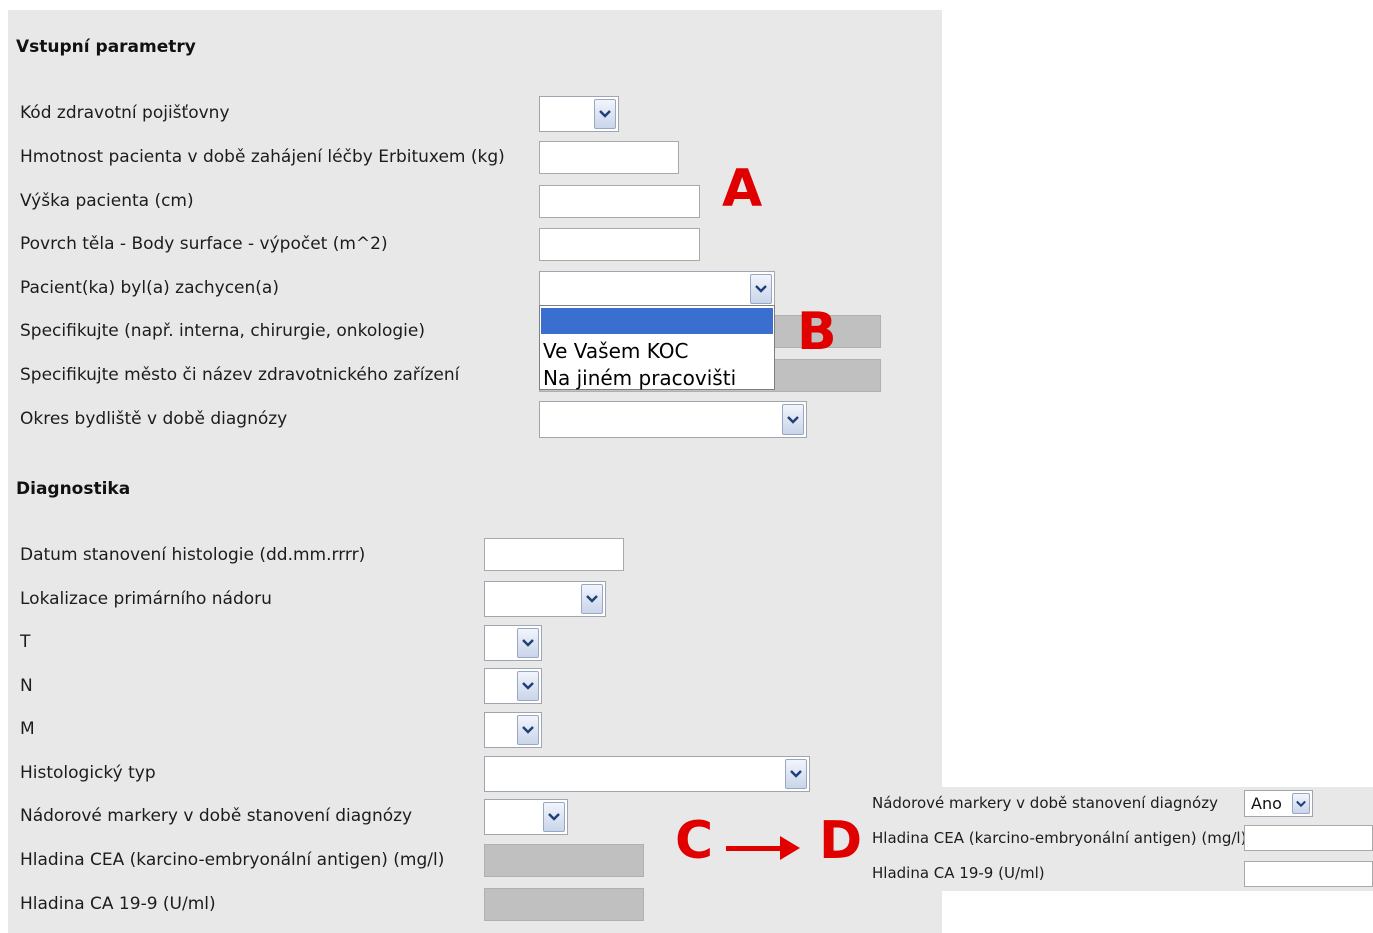 Image resolution: width=1373 pixels, height=933 pixels. What do you see at coordinates (27, 729) in the screenshot?
I see `label-m: M` at bounding box center [27, 729].